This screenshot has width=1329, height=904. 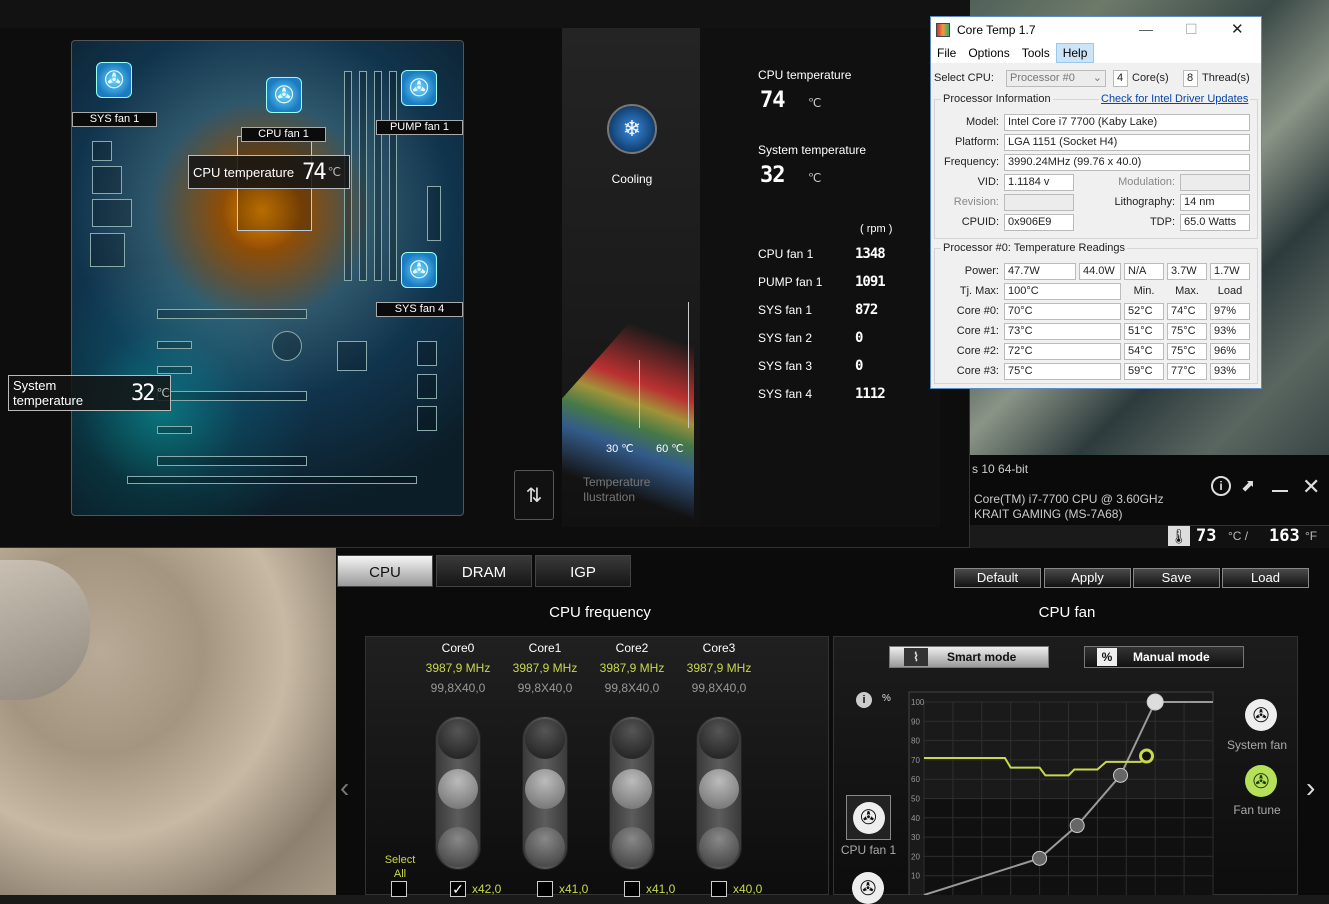 What do you see at coordinates (971, 162) in the screenshot?
I see `frequency-label: Frequency:` at bounding box center [971, 162].